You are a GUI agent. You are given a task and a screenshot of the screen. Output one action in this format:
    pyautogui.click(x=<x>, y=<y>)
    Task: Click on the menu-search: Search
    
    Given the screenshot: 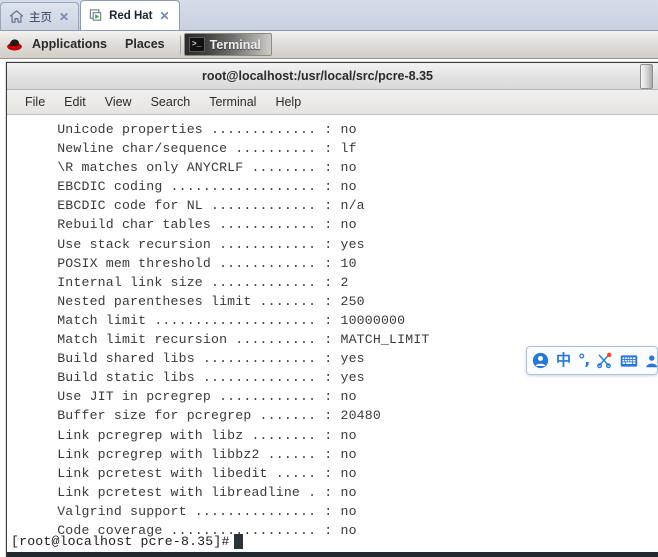 What is the action you would take?
    pyautogui.click(x=171, y=102)
    